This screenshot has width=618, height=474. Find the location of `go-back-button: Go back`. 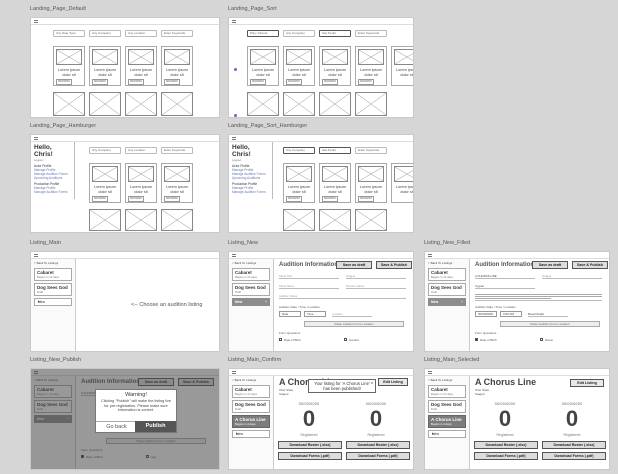

go-back-button: Go back is located at coordinates (116, 426).